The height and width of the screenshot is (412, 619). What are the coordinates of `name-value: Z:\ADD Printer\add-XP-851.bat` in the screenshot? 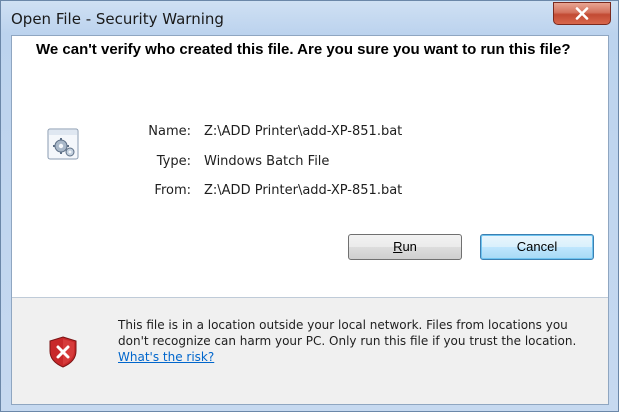 It's located at (303, 131).